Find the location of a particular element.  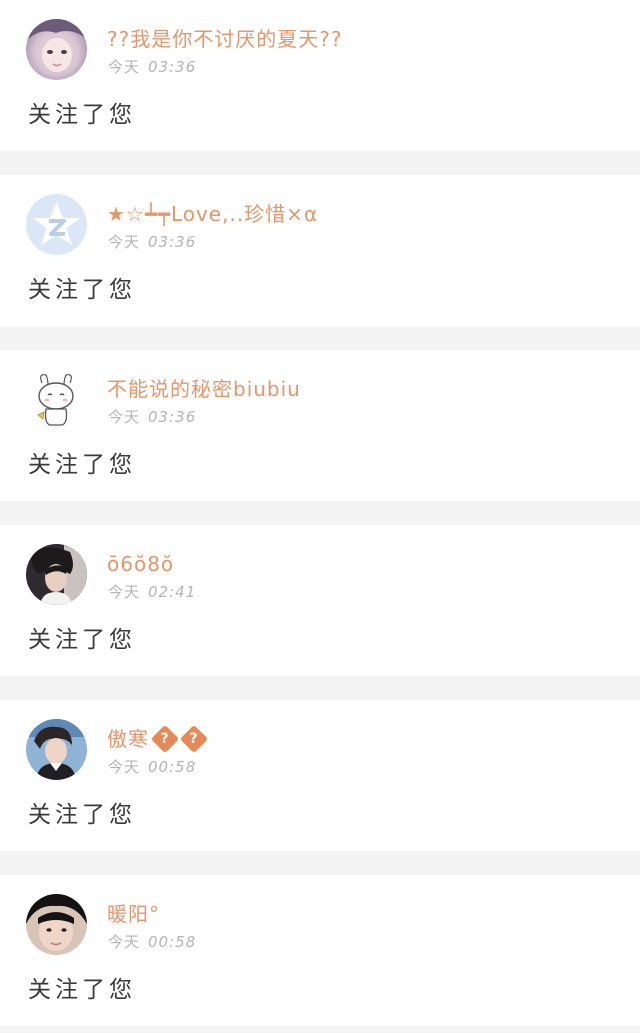

boy-closeup-avatar is located at coordinates (56, 924).